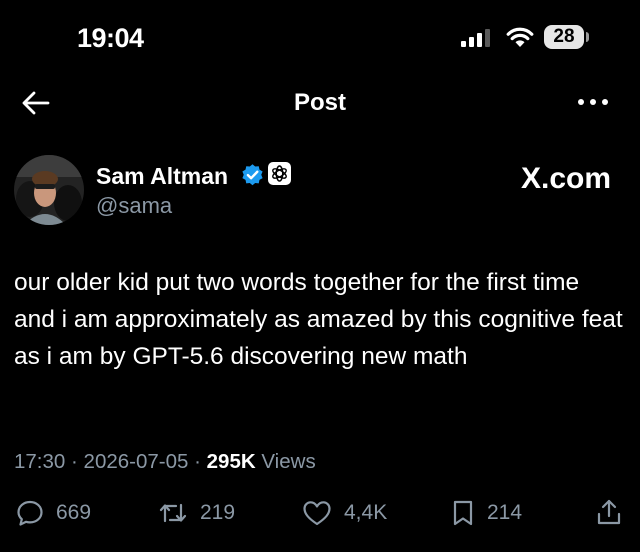 The height and width of the screenshot is (552, 640). I want to click on post-time: 17:30, so click(40, 461).